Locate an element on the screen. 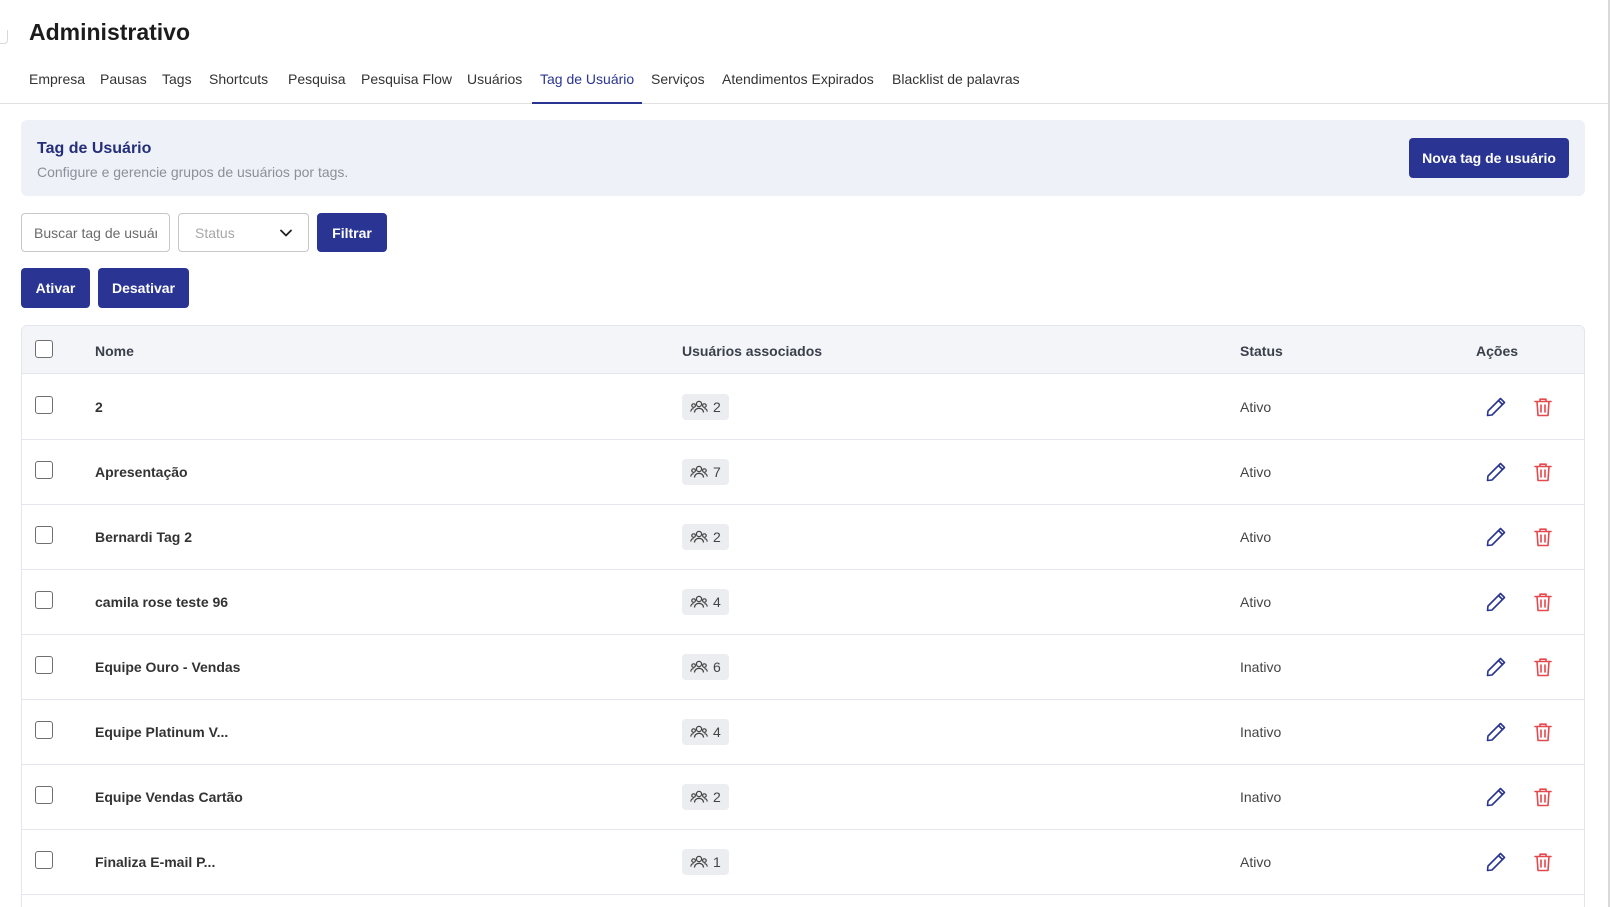 The height and width of the screenshot is (907, 1610). table-row: Equipe Ouro - Vendas 6 Inativo is located at coordinates (803, 667).